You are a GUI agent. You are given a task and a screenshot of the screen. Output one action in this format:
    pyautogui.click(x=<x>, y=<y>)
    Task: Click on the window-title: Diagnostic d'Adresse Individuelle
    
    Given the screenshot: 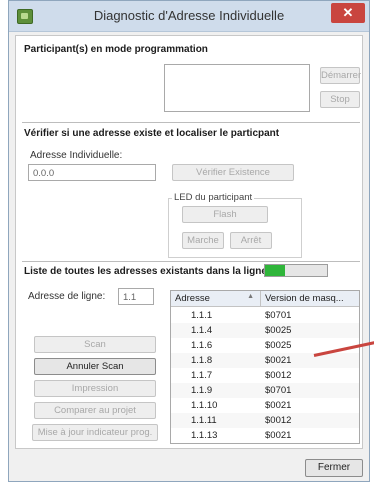 What is the action you would take?
    pyautogui.click(x=189, y=15)
    